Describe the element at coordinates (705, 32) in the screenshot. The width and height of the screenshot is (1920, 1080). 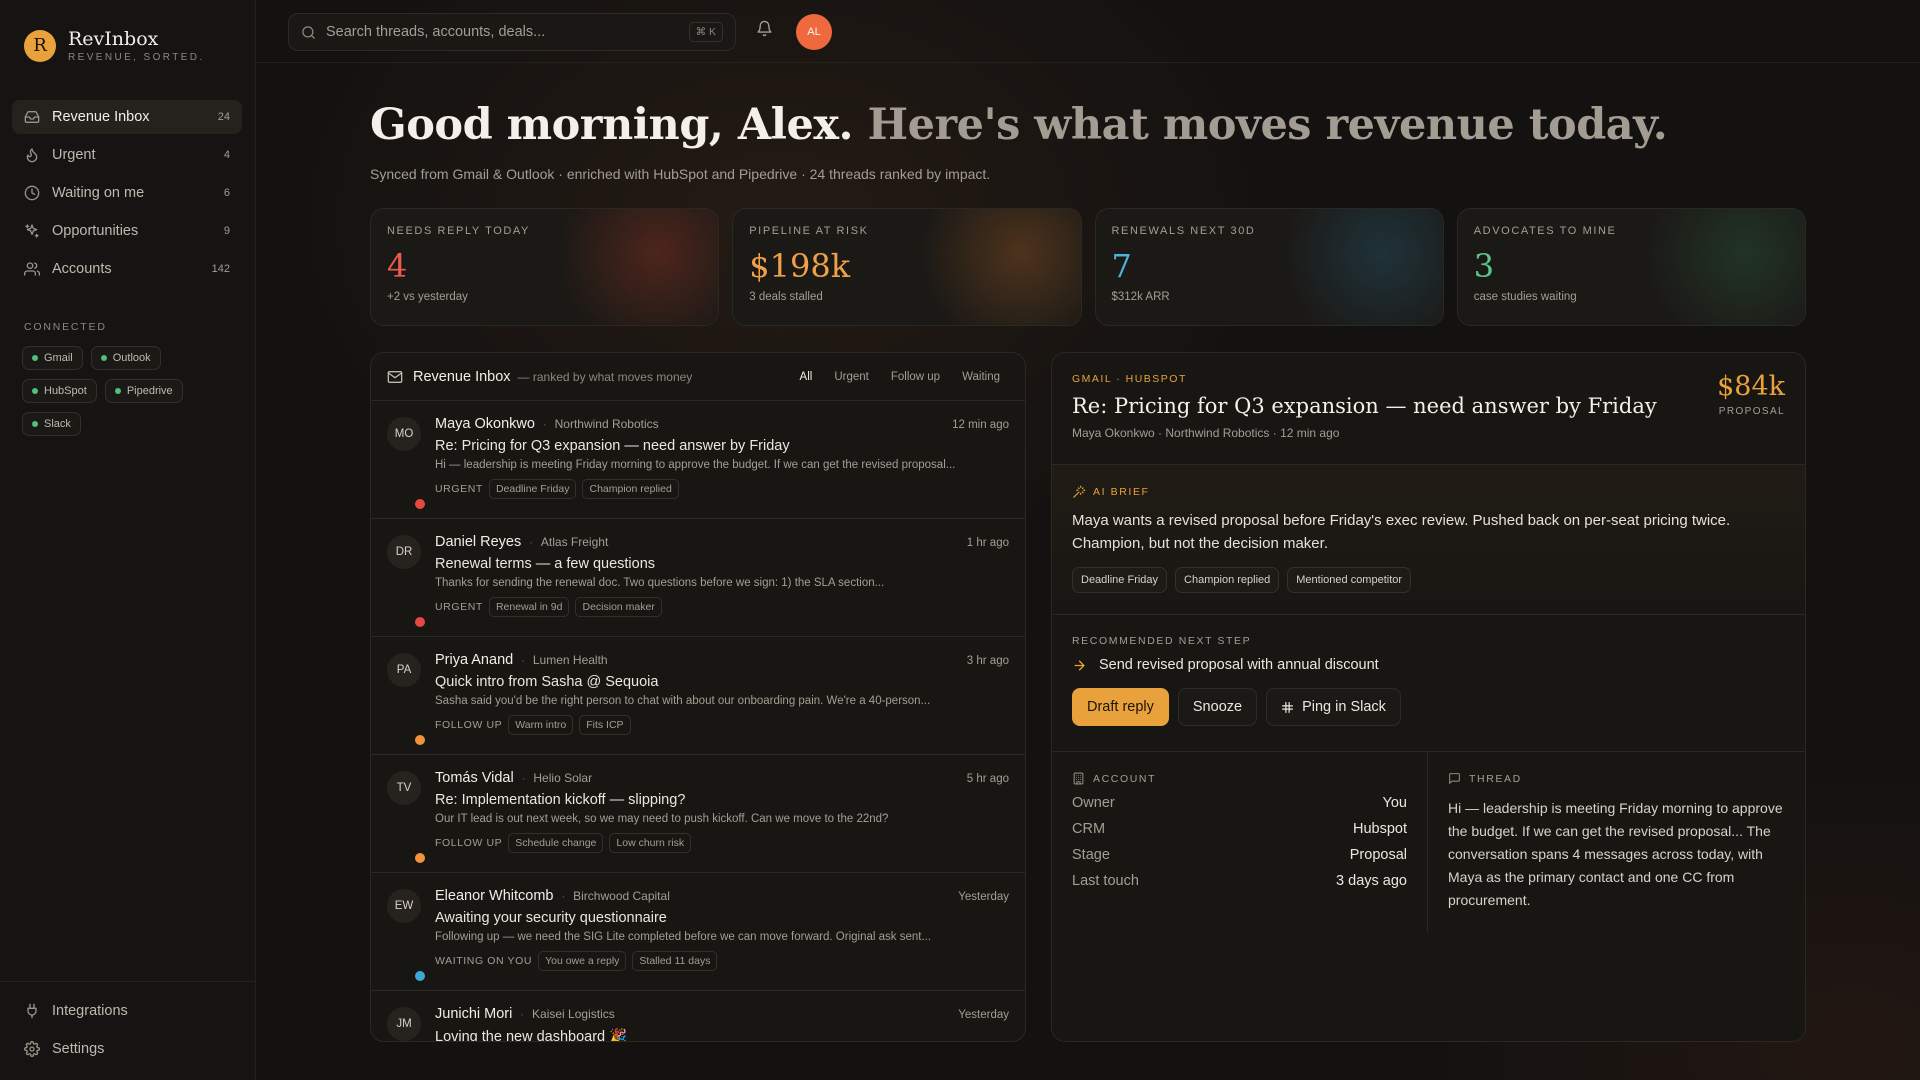
I see `search-shortcut: ⌘ K` at that location.